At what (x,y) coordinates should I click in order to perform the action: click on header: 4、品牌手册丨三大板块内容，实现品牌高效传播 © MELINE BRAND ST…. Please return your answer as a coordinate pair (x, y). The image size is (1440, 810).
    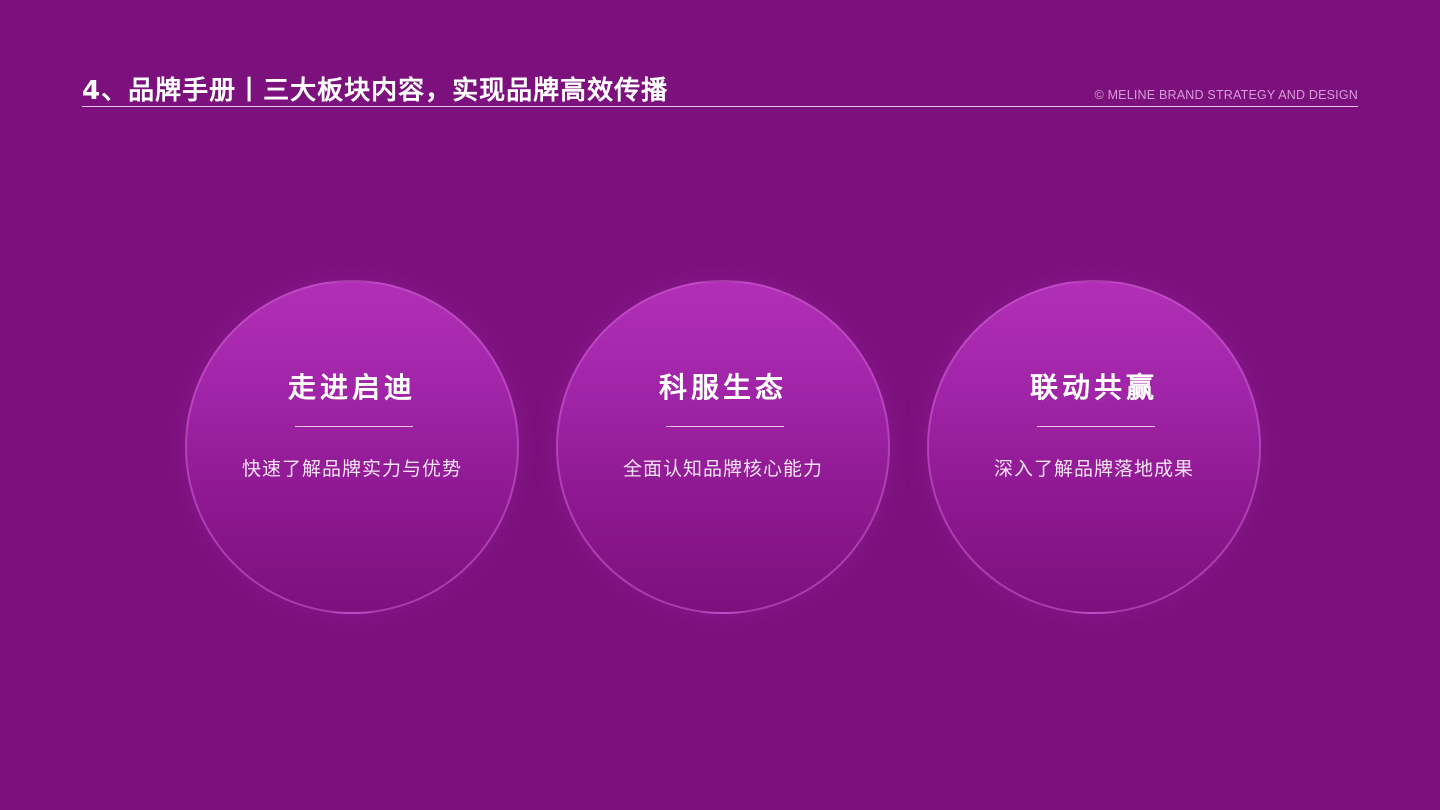
    Looking at the image, I should click on (720, 88).